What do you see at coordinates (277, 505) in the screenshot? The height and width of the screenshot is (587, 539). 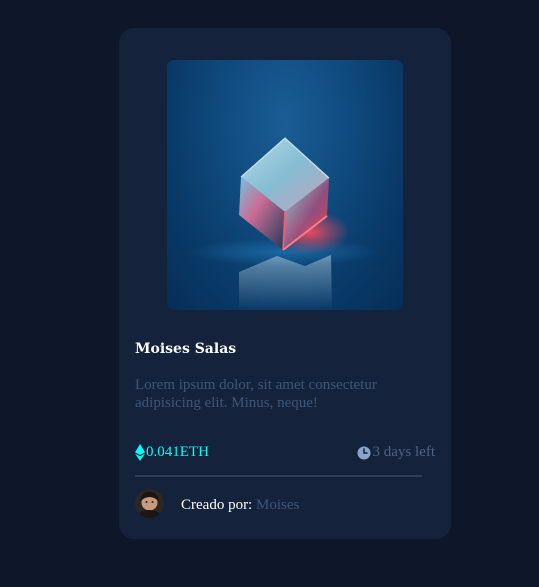 I see `creator-name-link: Moises` at bounding box center [277, 505].